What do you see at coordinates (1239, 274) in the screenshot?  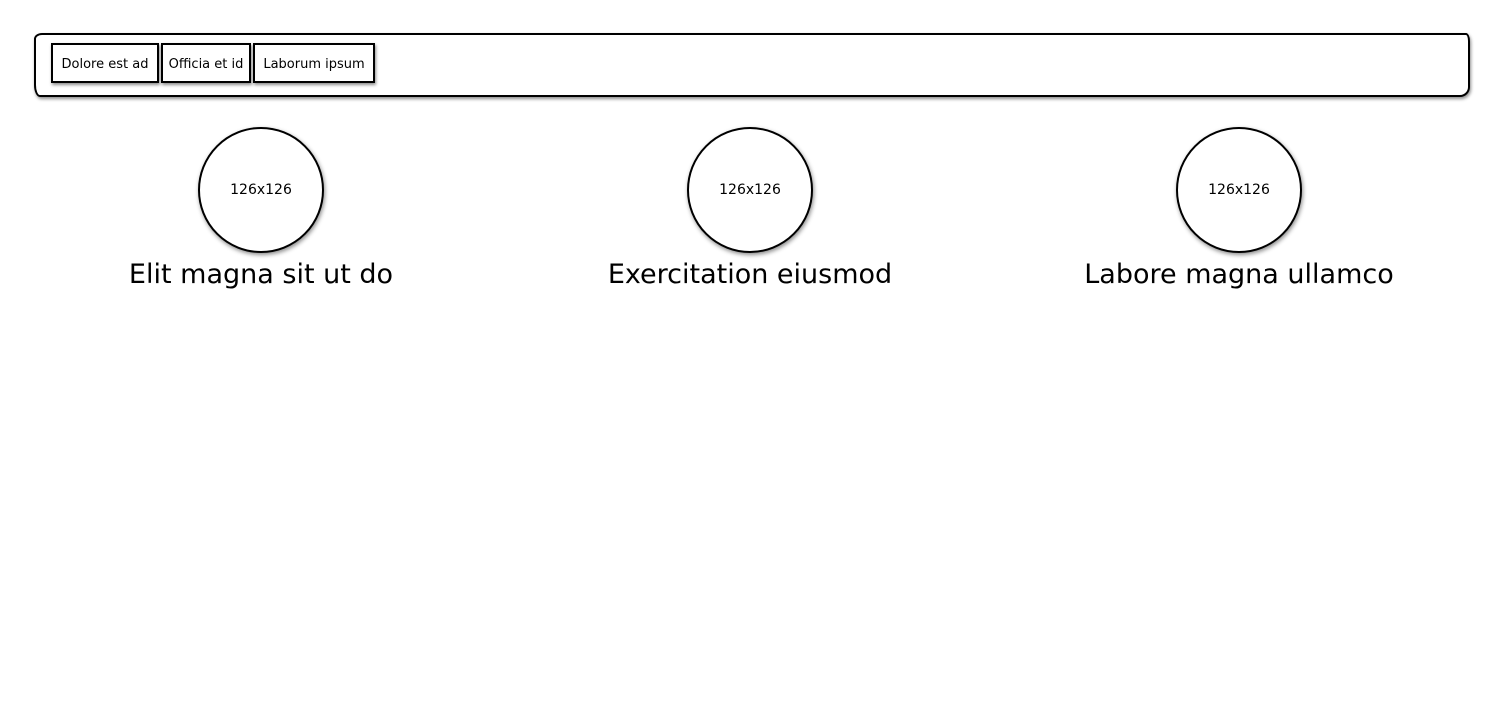 I see `card-title: Labore magna ullamco` at bounding box center [1239, 274].